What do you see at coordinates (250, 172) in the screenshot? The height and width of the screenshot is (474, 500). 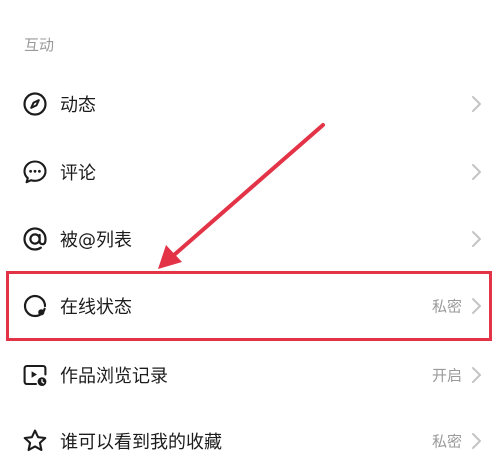 I see `settings-row-comments: 评论` at bounding box center [250, 172].